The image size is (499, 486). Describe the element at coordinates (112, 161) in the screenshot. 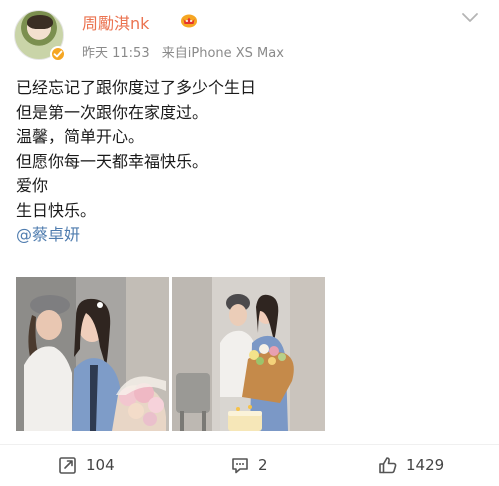

I see `post-text-line: 但愿你每一天都幸福快乐。` at that location.